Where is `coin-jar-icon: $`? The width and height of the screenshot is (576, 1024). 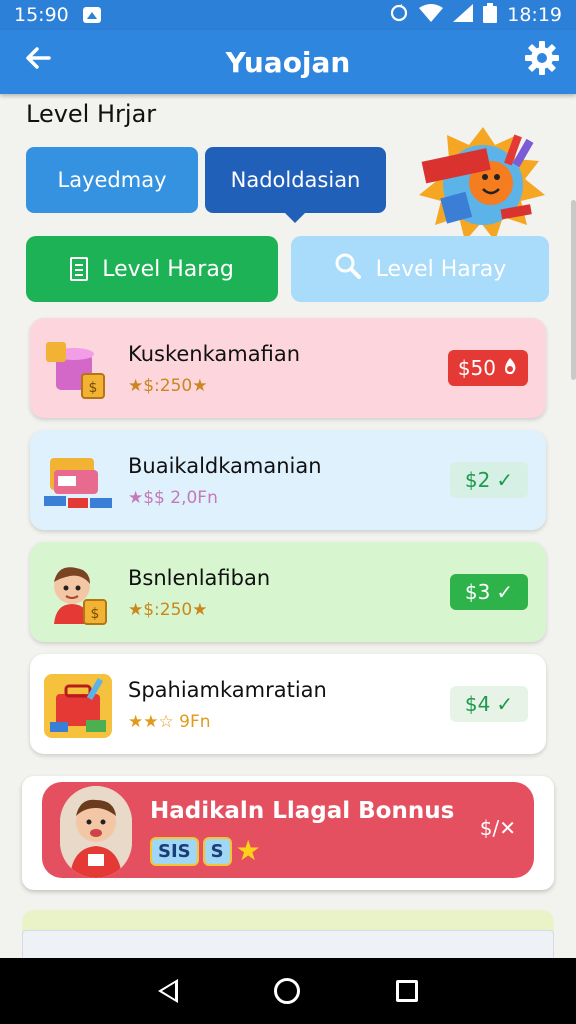
coin-jar-icon: $ is located at coordinates (78, 370).